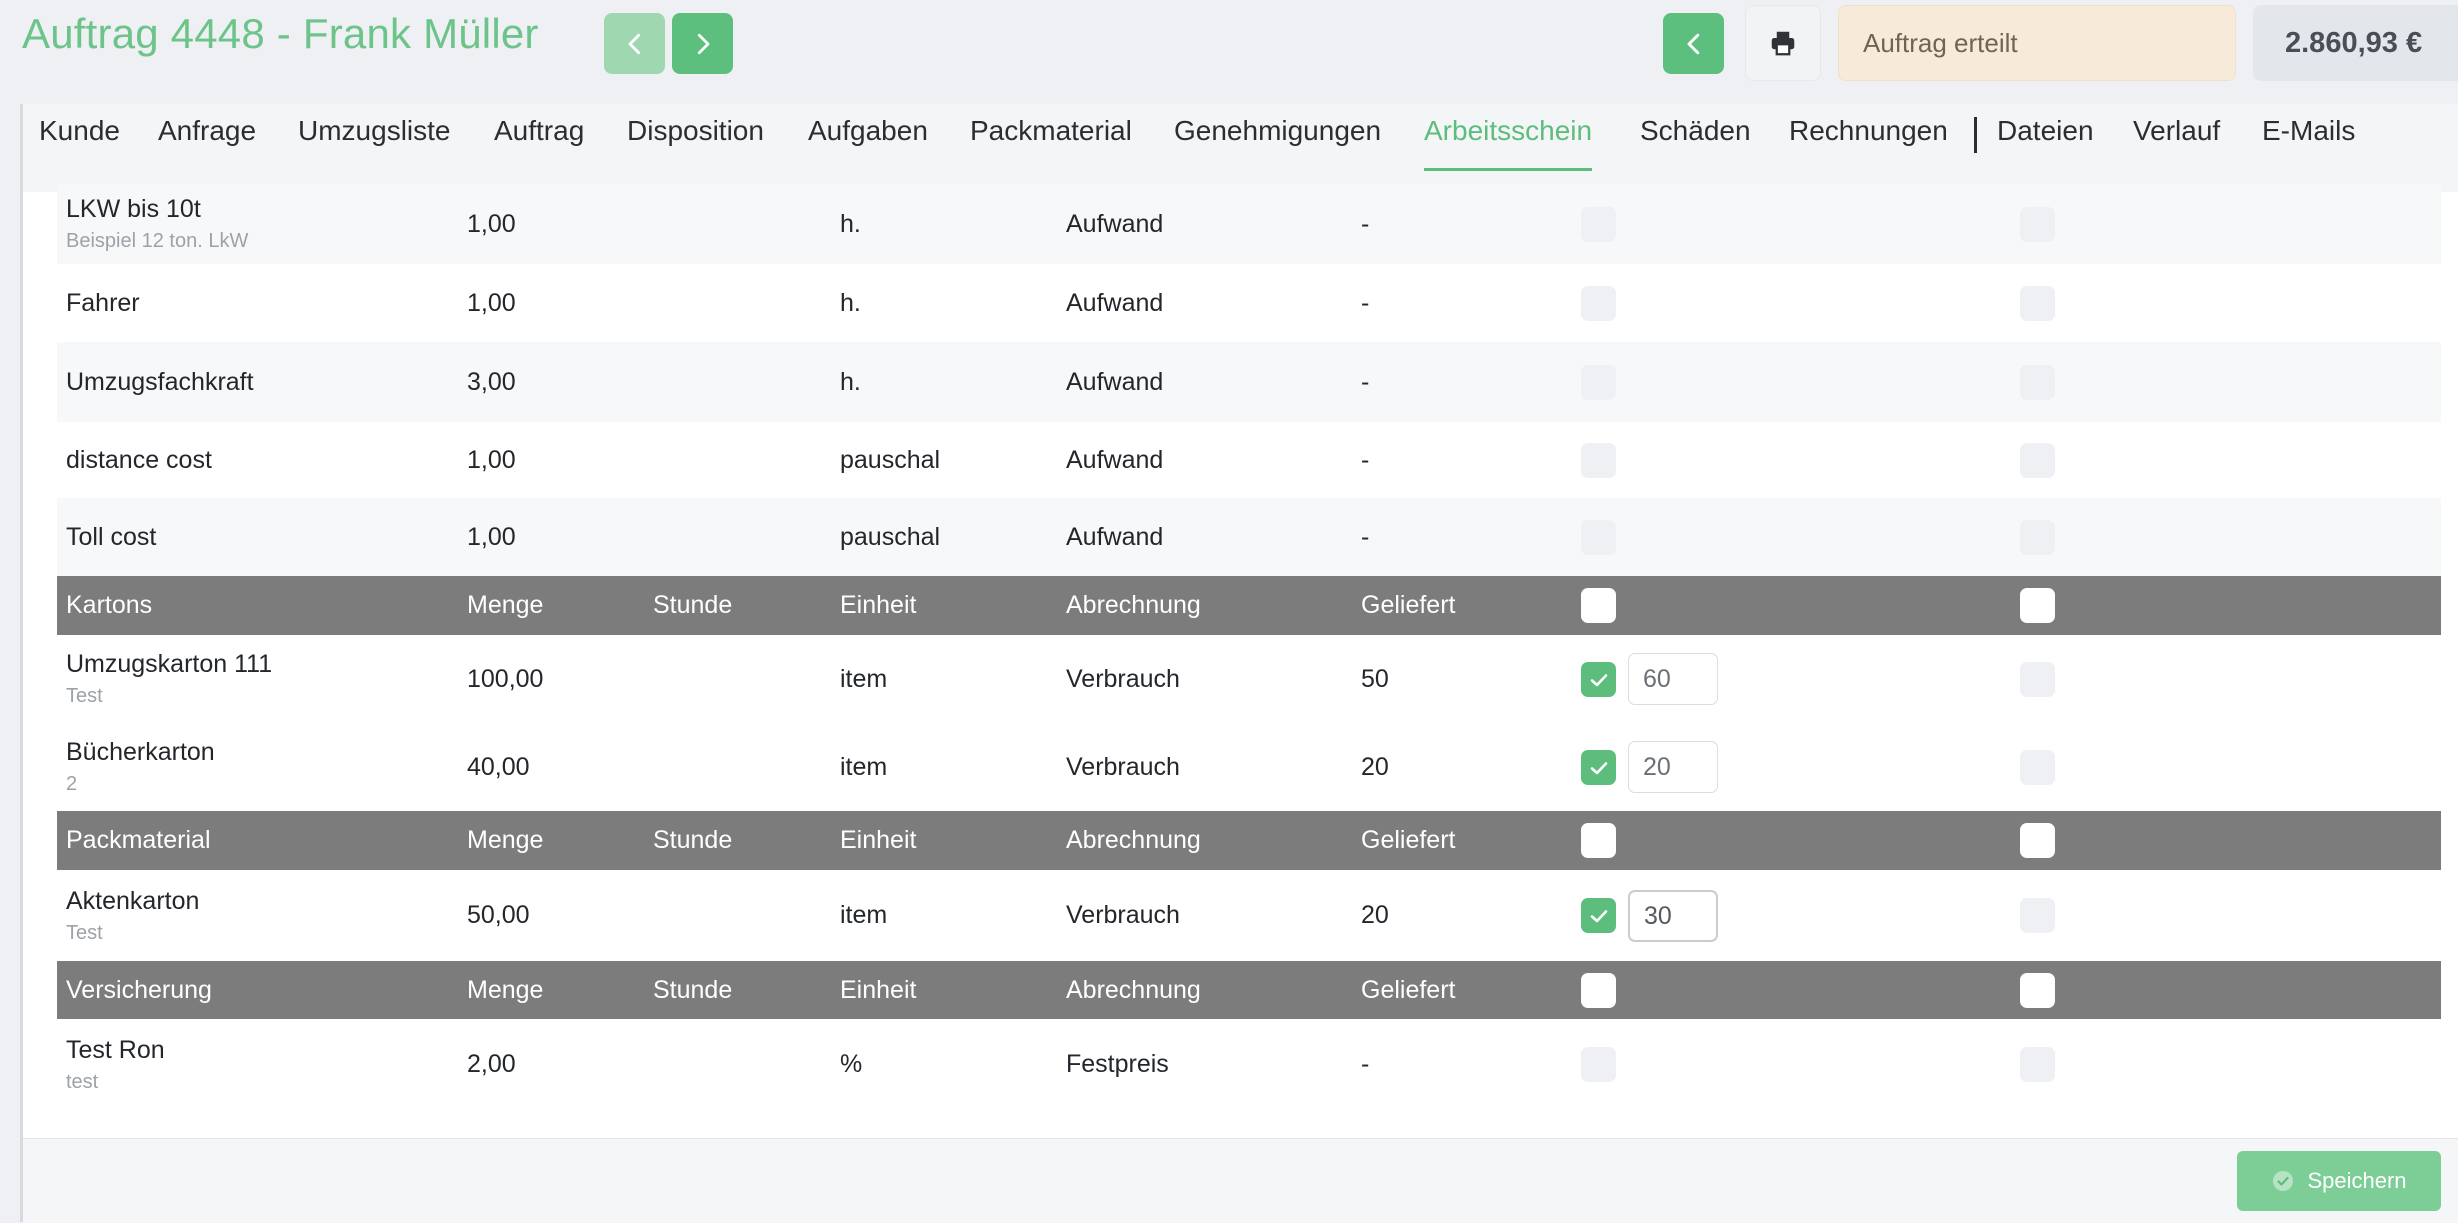 The image size is (2458, 1223). I want to click on check-icon, so click(1598, 767).